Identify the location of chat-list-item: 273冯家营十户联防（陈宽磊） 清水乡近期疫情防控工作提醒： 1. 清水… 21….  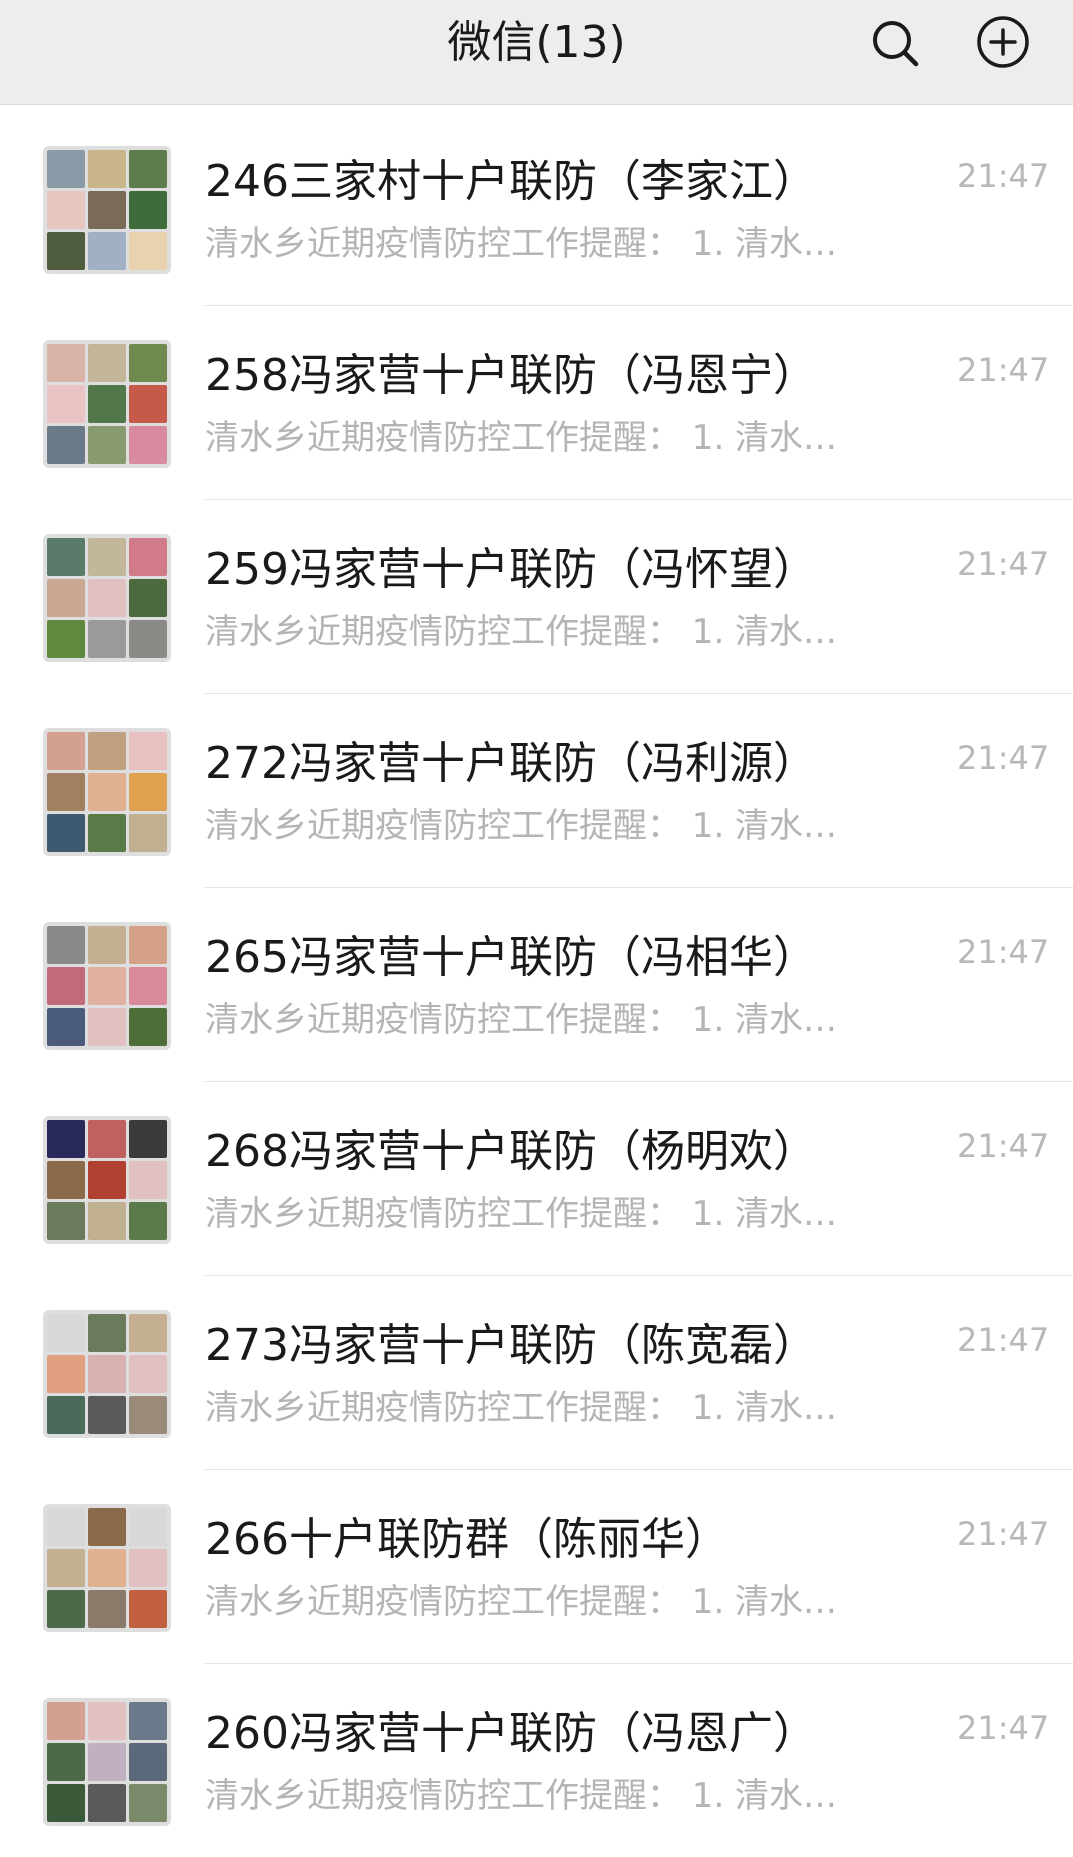
(536, 1373).